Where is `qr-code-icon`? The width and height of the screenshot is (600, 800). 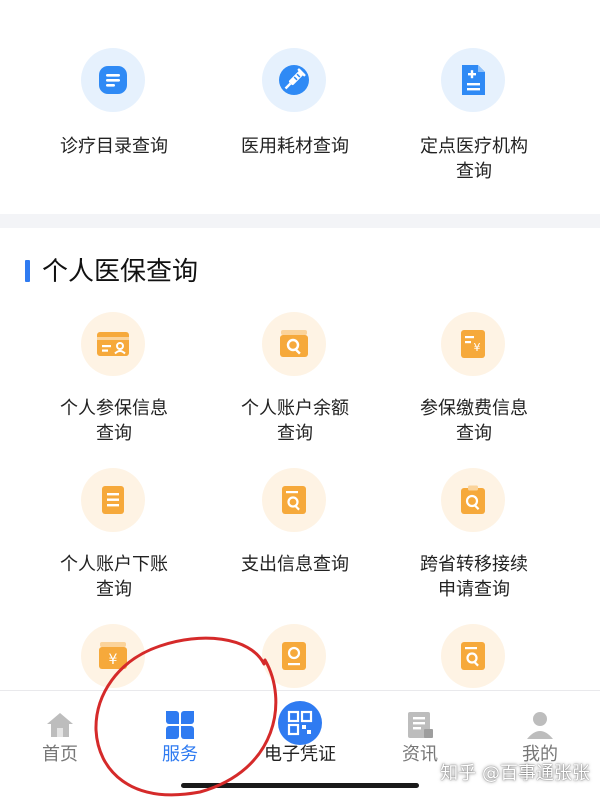 qr-code-icon is located at coordinates (300, 723).